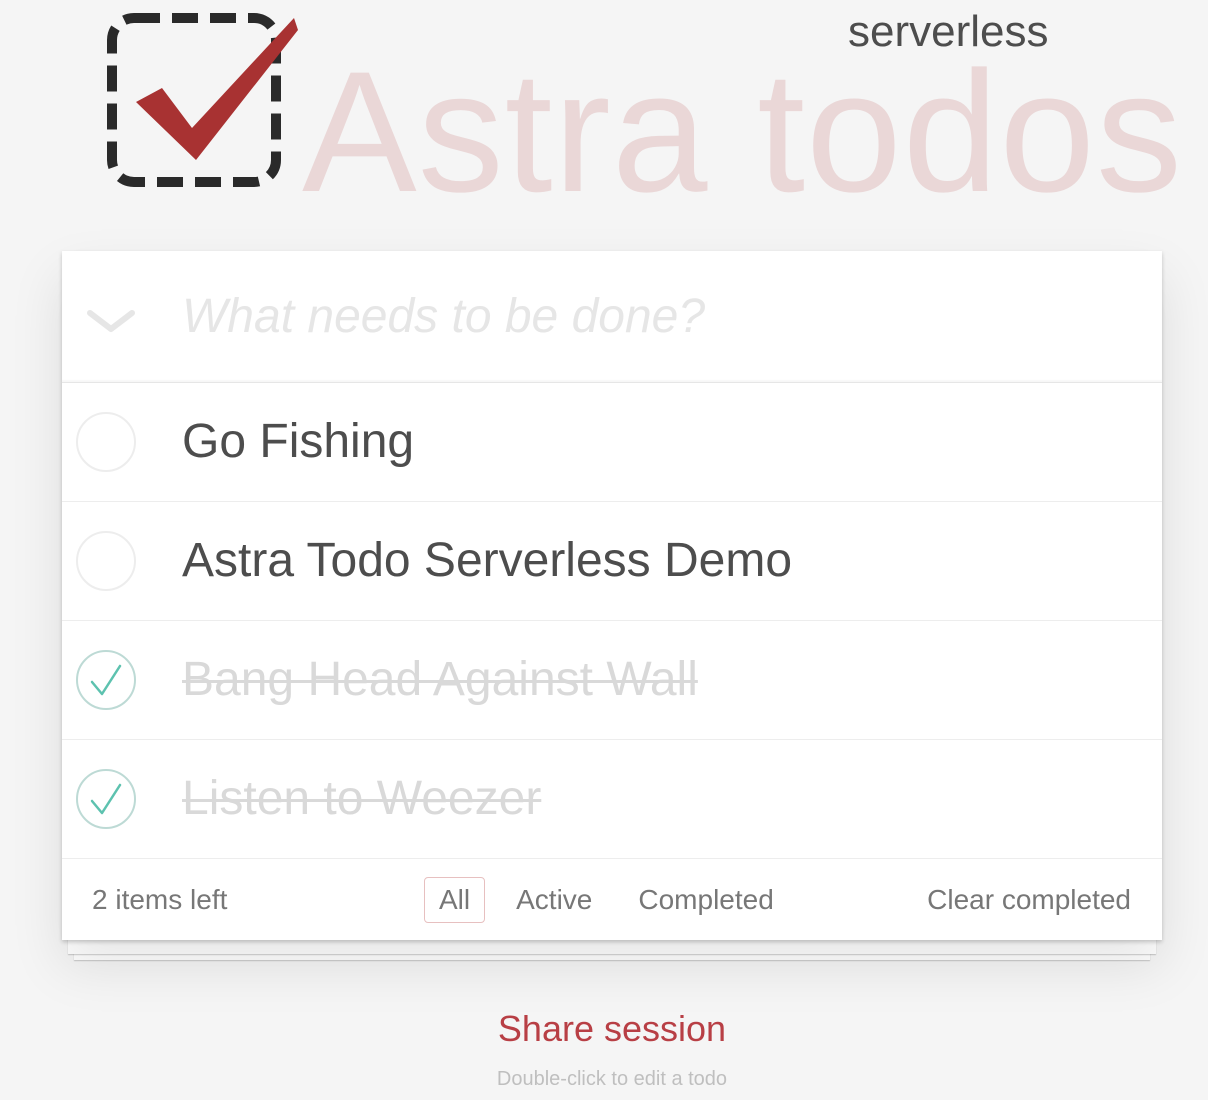  I want to click on items-left-count: 2 items left, so click(160, 899).